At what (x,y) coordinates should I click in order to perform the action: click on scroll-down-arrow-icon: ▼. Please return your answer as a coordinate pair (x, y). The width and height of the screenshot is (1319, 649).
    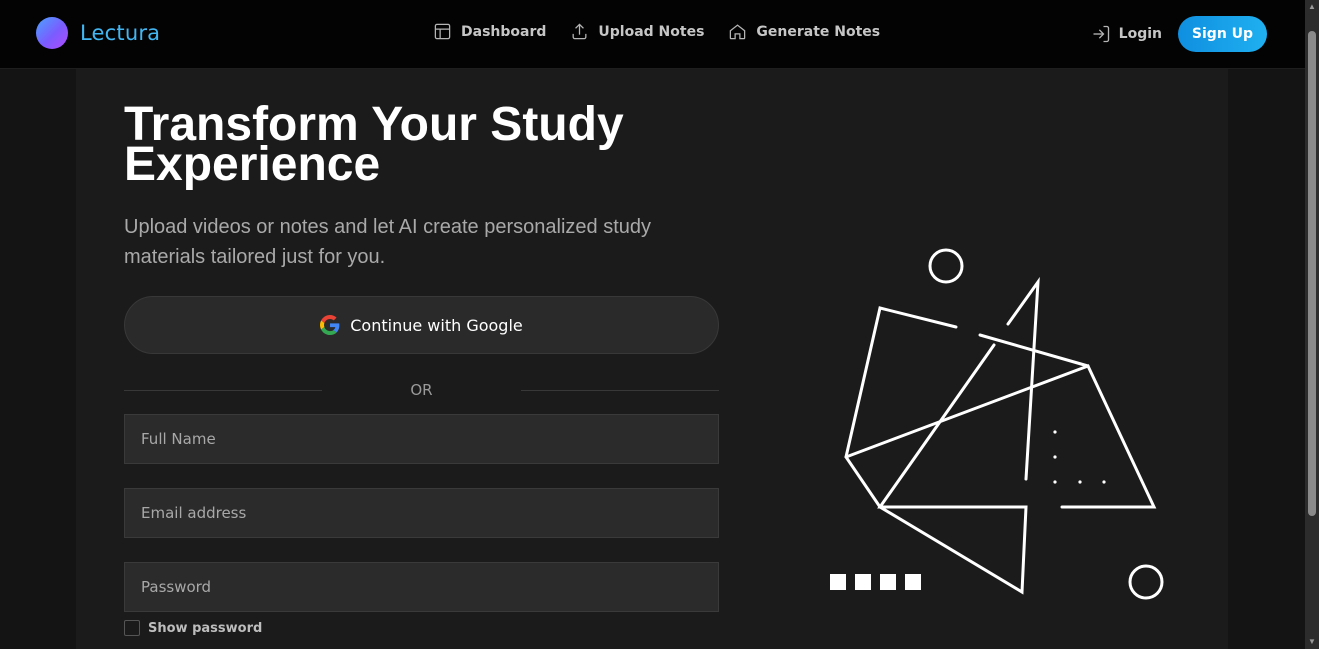
    Looking at the image, I should click on (1312, 642).